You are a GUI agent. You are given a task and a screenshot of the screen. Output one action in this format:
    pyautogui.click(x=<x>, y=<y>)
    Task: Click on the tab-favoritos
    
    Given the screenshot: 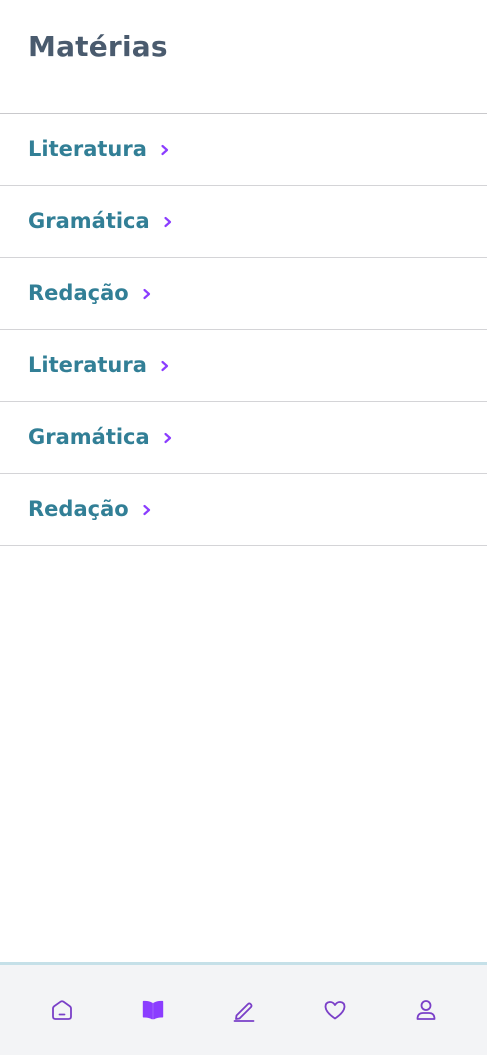 What is the action you would take?
    pyautogui.click(x=335, y=1010)
    